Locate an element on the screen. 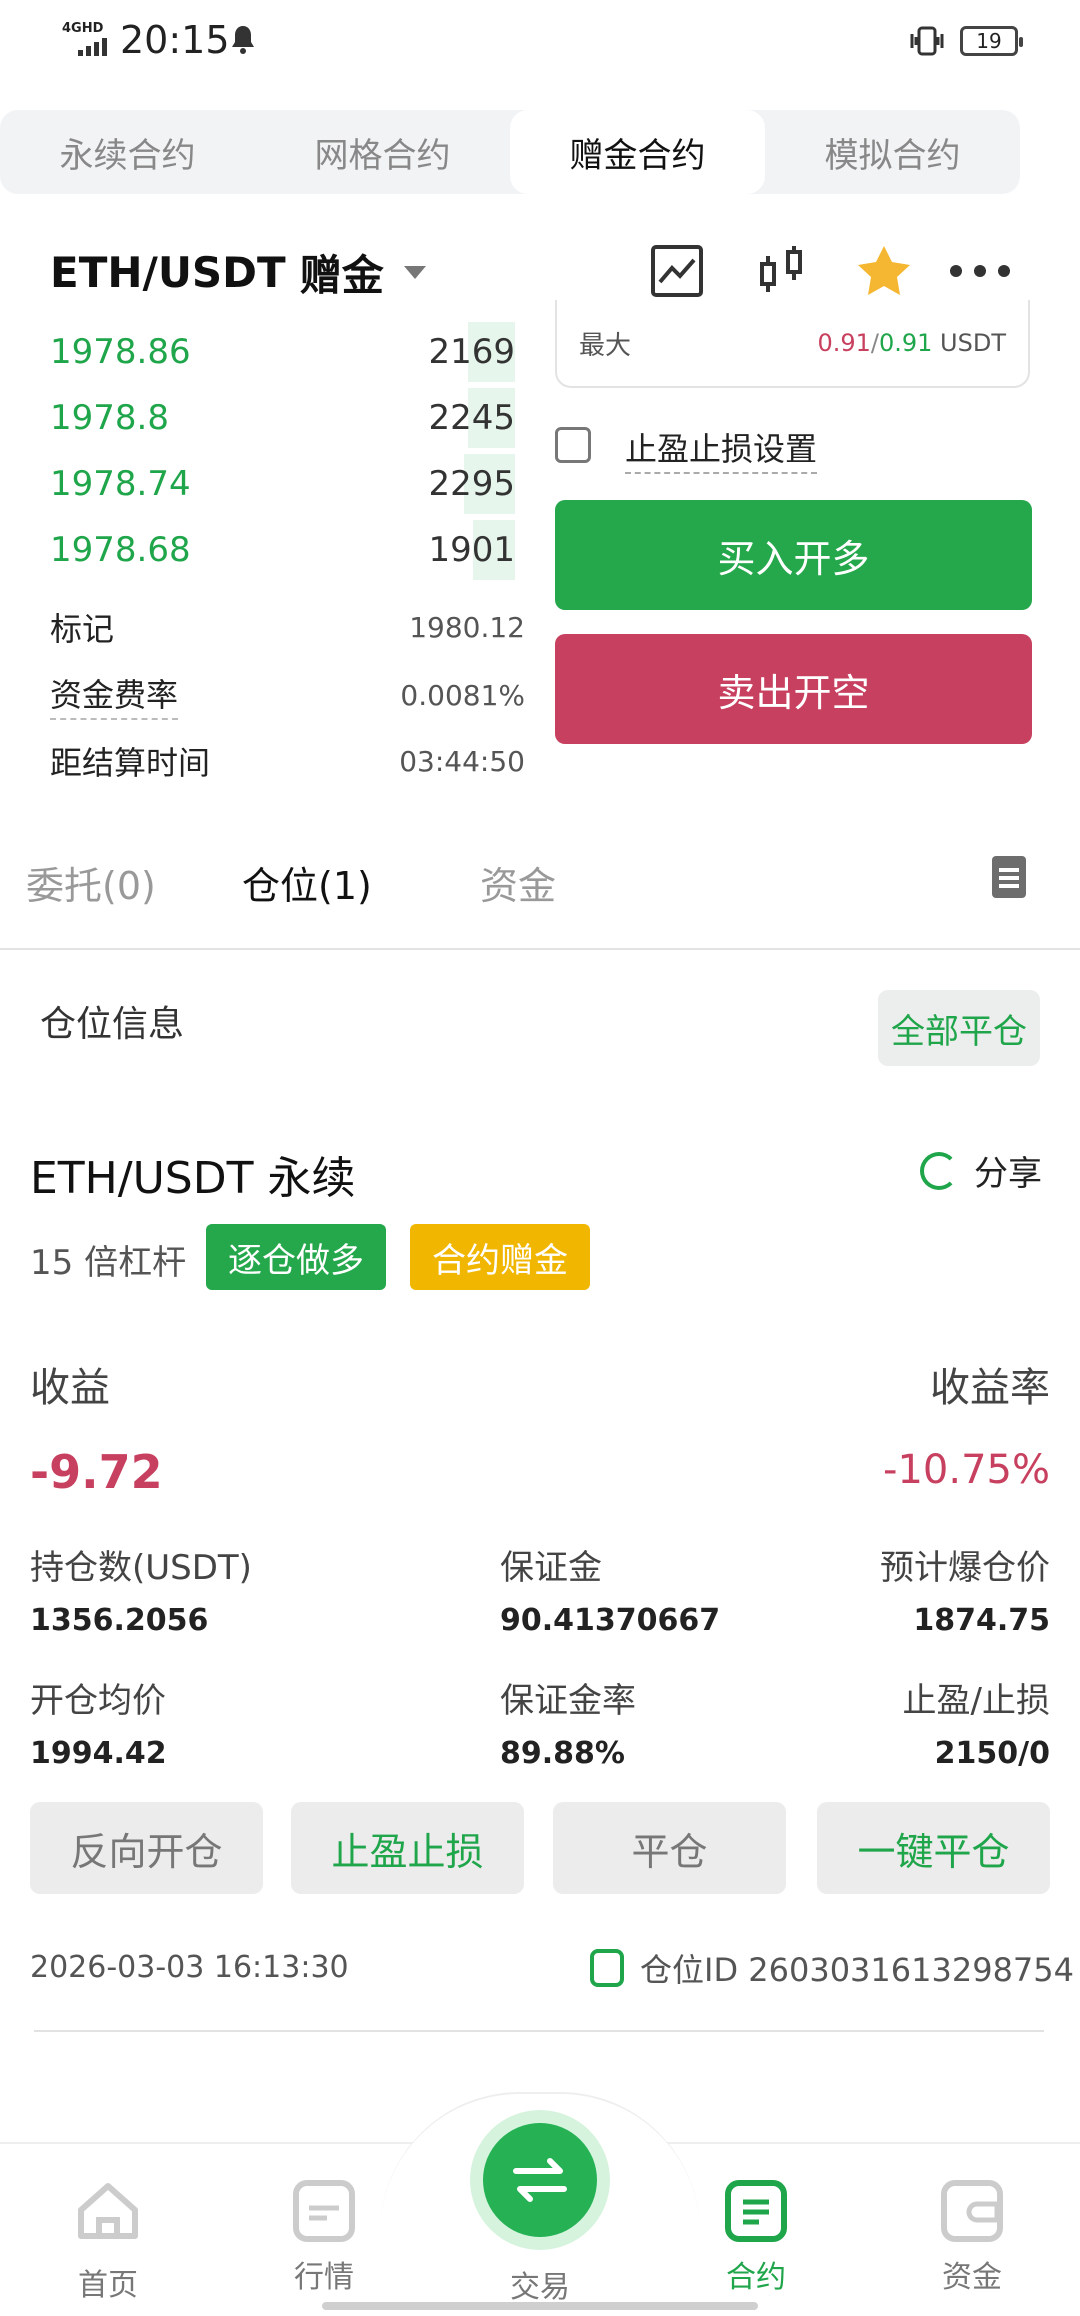  nav-contract: 合约 is located at coordinates (756, 2238).